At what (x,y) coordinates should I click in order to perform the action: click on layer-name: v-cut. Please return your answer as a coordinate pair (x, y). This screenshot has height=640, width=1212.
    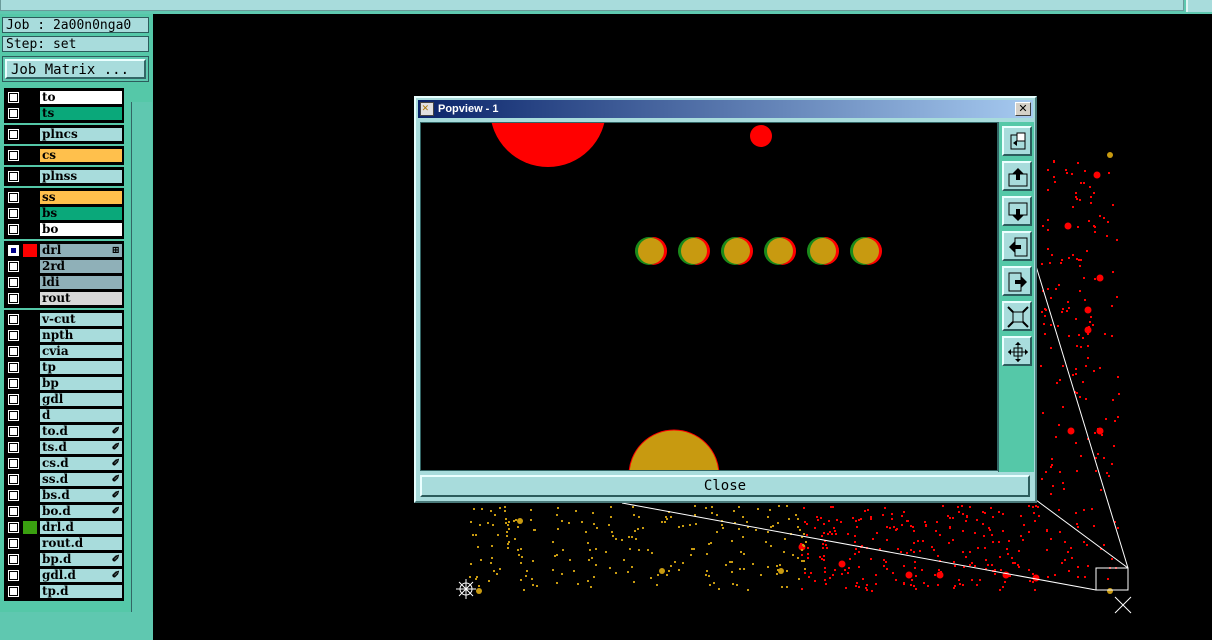
    Looking at the image, I should click on (81, 319).